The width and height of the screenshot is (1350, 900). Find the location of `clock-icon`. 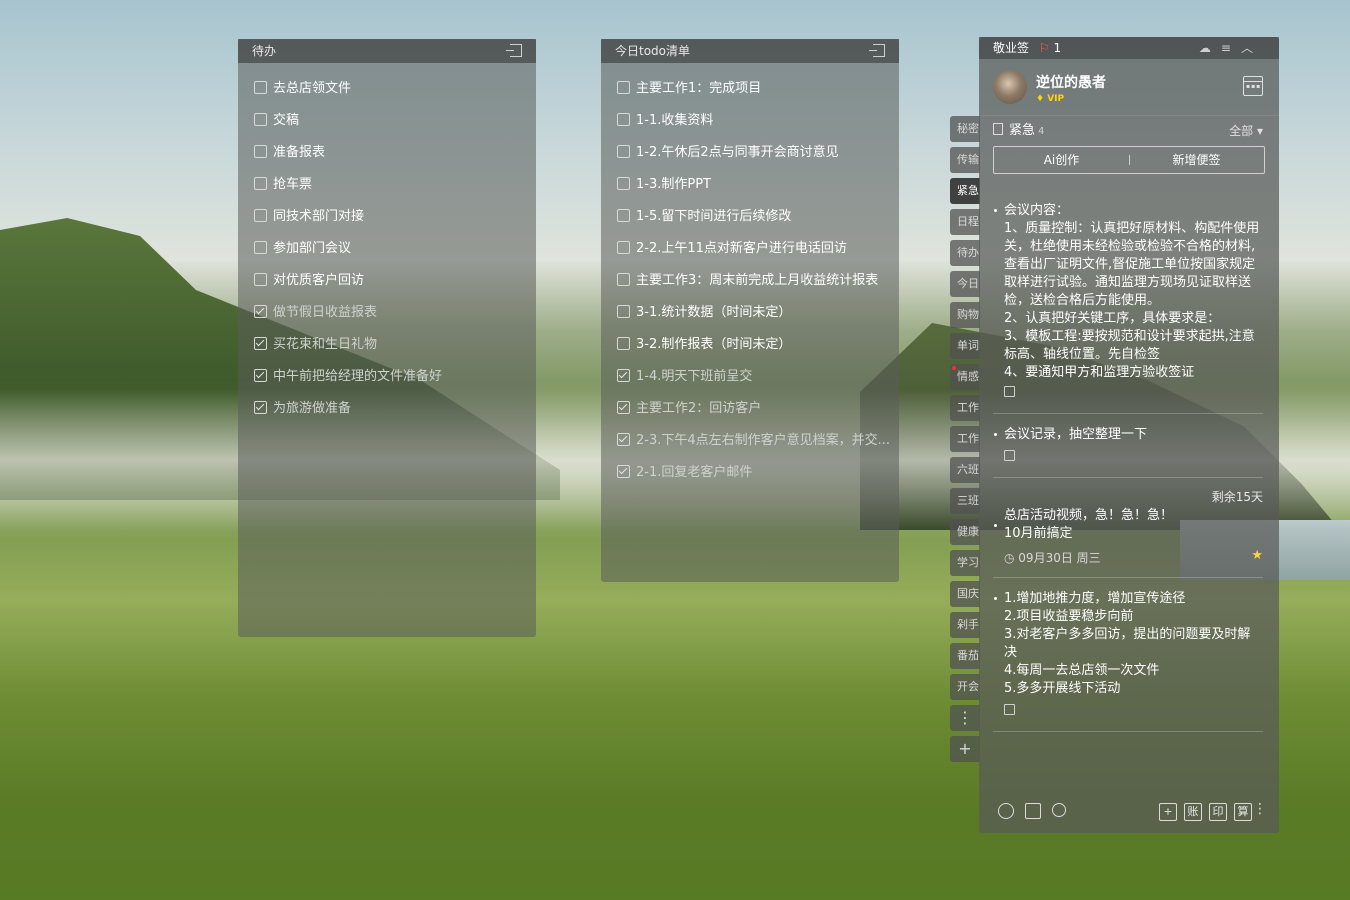

clock-icon is located at coordinates (1006, 811).